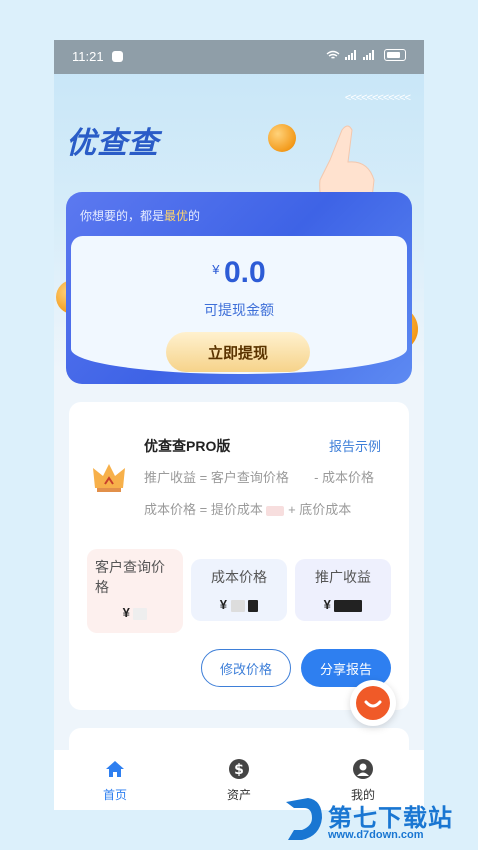 Image resolution: width=478 pixels, height=850 pixels. What do you see at coordinates (216, 269) in the screenshot?
I see `currency-symbol: ¥` at bounding box center [216, 269].